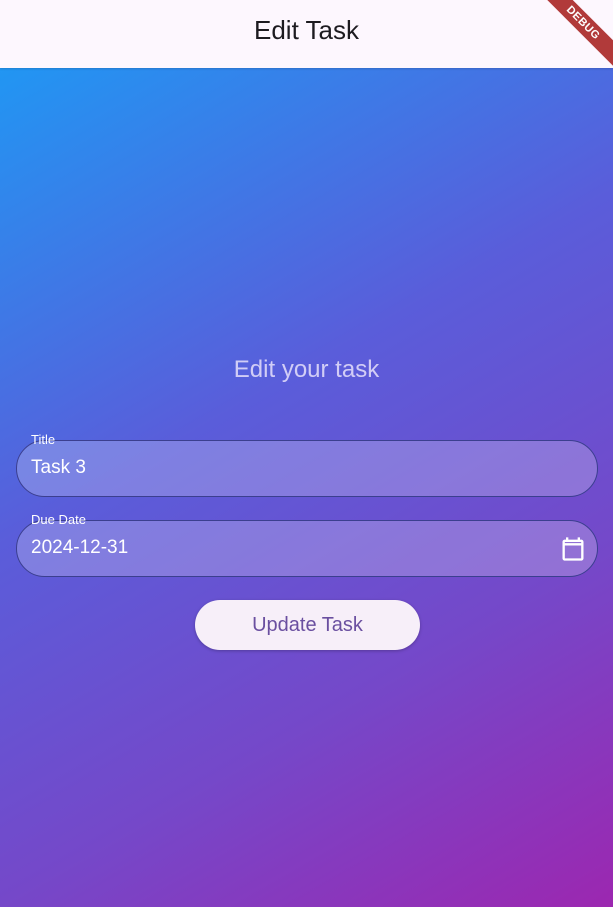 The height and width of the screenshot is (907, 613). What do you see at coordinates (79, 548) in the screenshot?
I see `due-date-field-value: 2024-12-31` at bounding box center [79, 548].